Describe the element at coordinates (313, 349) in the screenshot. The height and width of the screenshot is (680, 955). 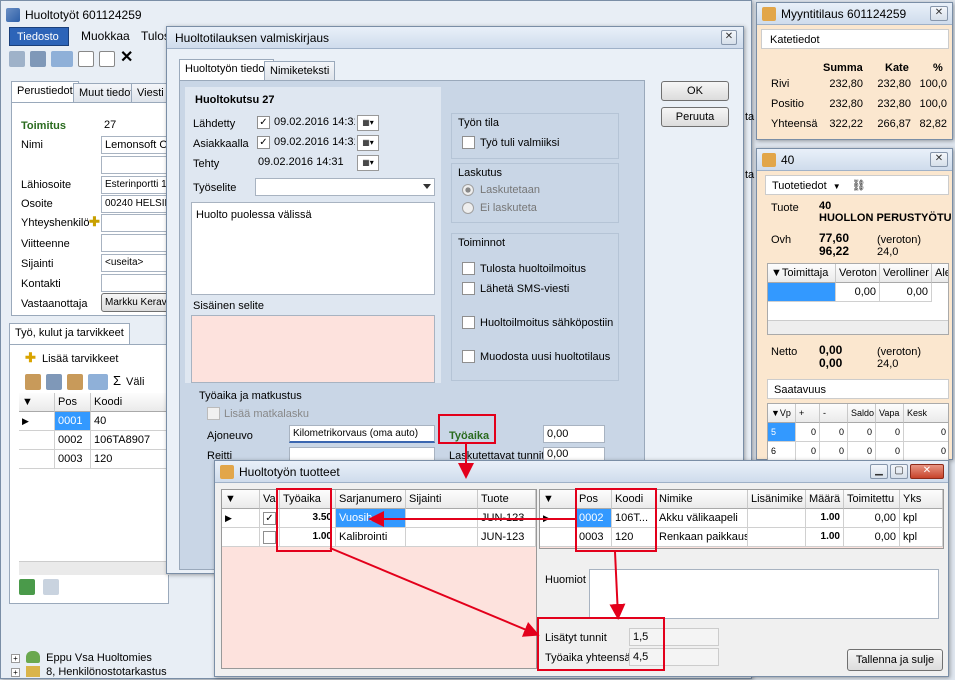
I see `sisainen-textarea` at that location.